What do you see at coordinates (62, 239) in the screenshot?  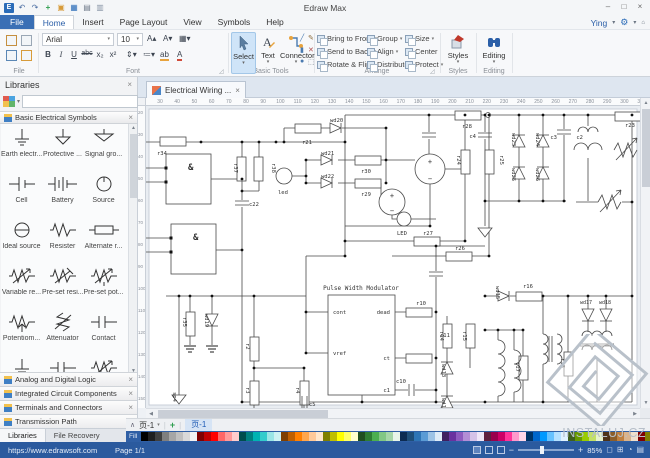 I see `library-symbol: Resister` at bounding box center [62, 239].